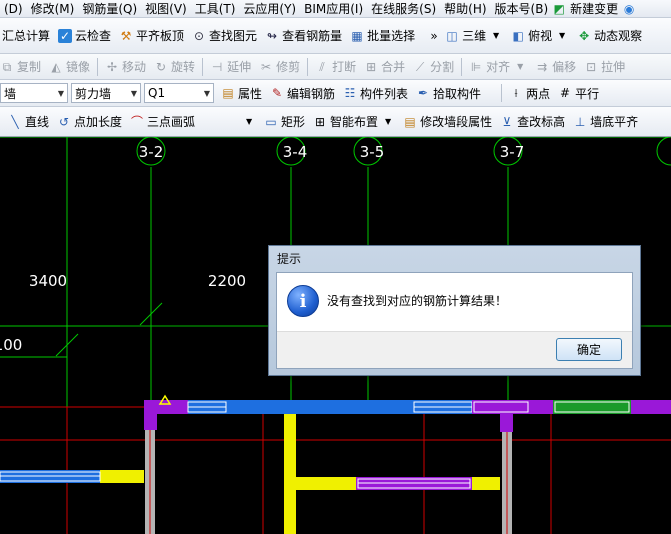 This screenshot has width=671, height=534. I want to click on view-rebar-button: ↬ 查看钢筋量, so click(303, 36).